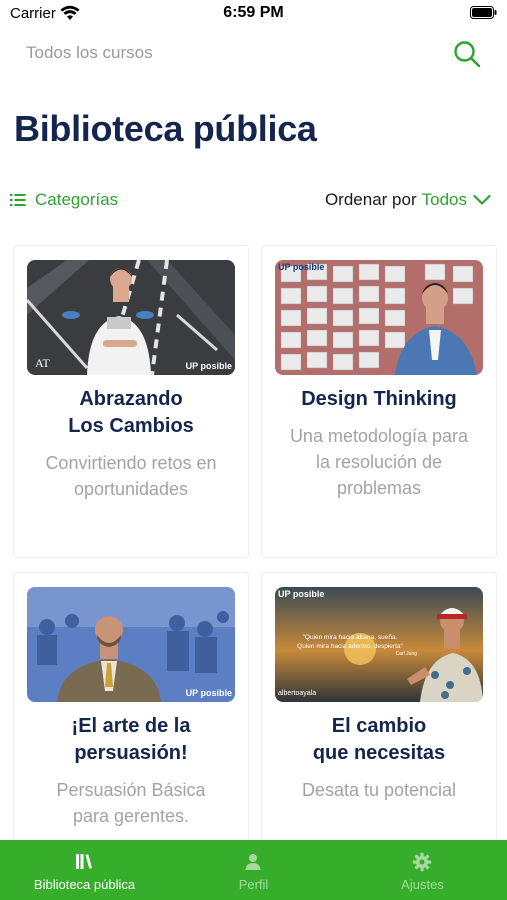 The height and width of the screenshot is (900, 507). Describe the element at coordinates (483, 12) in the screenshot. I see `battery-icon` at that location.